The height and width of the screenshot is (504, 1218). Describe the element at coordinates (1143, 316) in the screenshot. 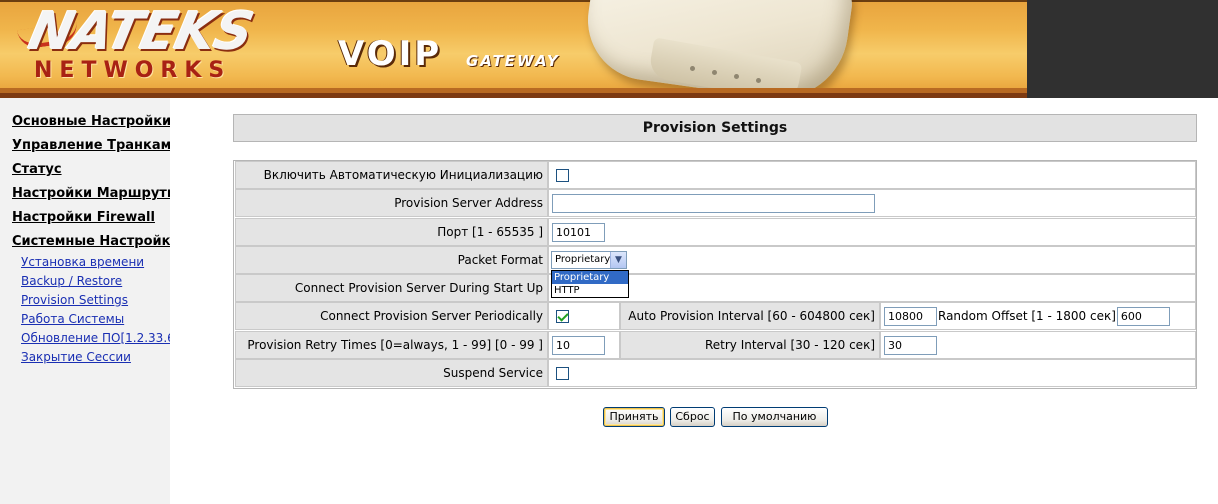

I see `random-offset-input: 600` at that location.